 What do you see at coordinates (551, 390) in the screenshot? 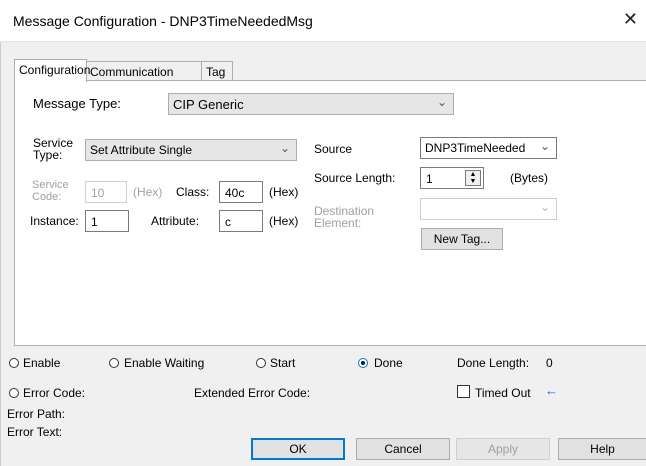
I see `arrow-left-icon: ←` at bounding box center [551, 390].